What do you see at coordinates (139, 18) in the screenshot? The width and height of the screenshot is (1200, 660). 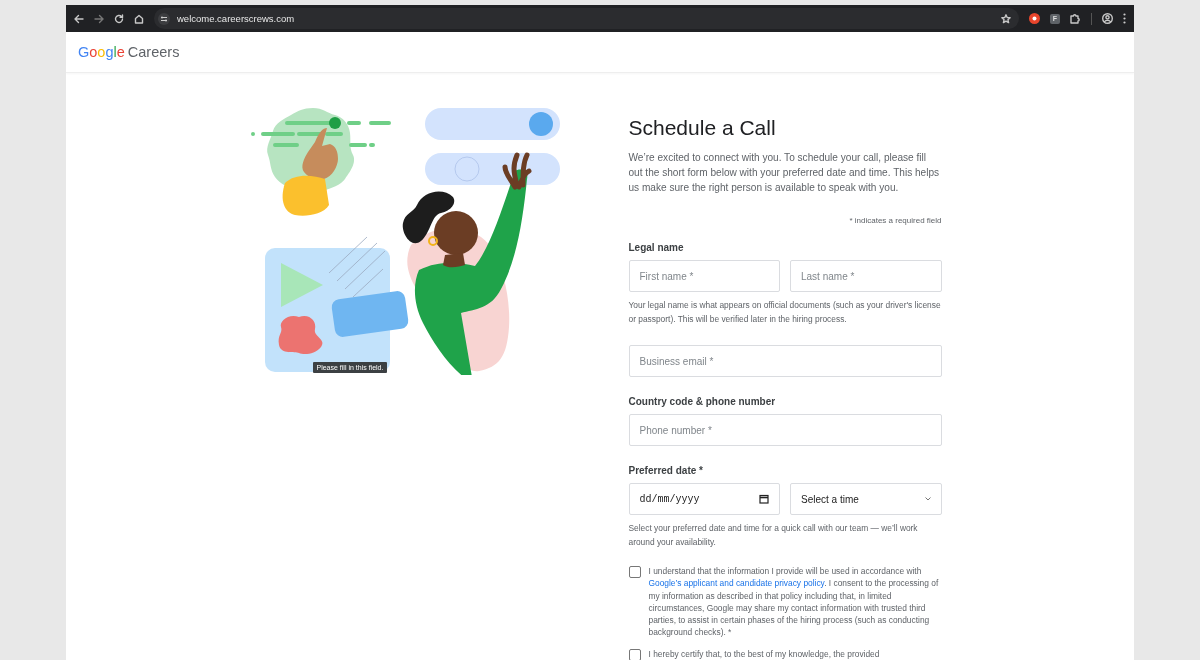 I see `home-icon` at bounding box center [139, 18].